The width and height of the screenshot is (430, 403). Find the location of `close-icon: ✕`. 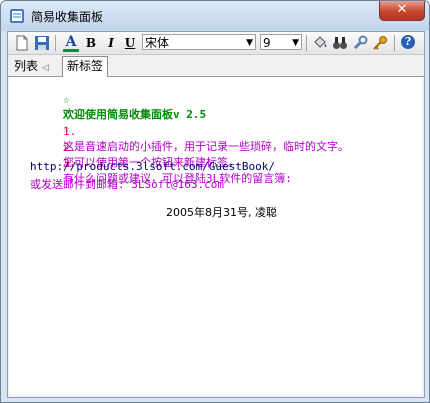

close-icon: ✕ is located at coordinates (402, 9).